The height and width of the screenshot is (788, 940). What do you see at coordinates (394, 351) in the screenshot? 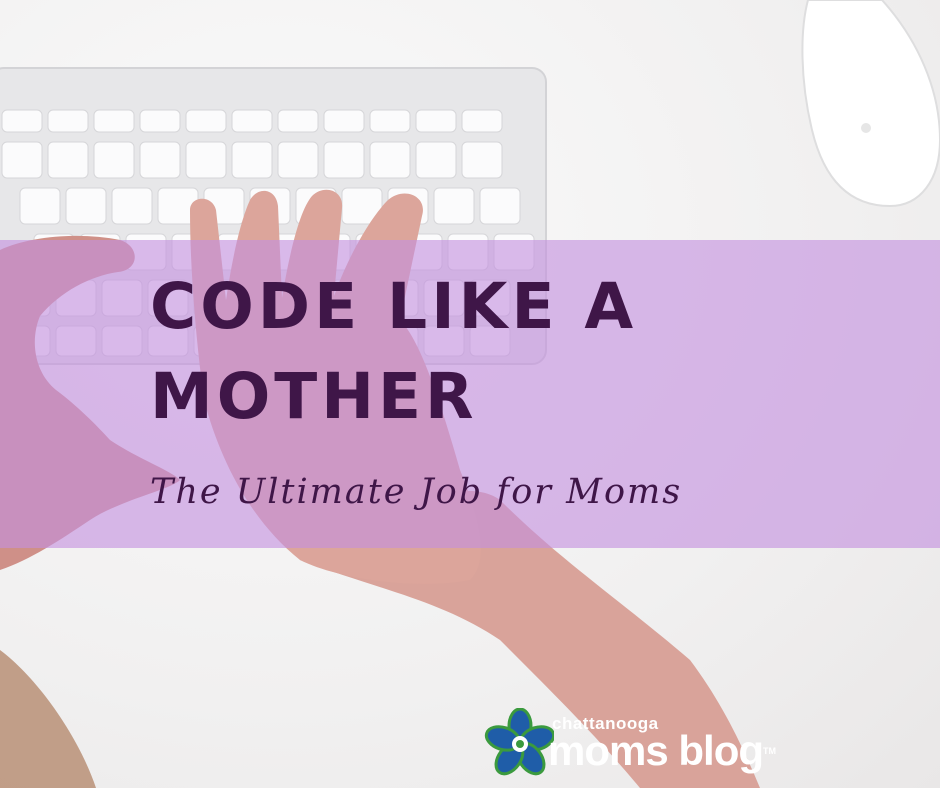
I see `headline: CODE LIKE A MOTHER` at bounding box center [394, 351].